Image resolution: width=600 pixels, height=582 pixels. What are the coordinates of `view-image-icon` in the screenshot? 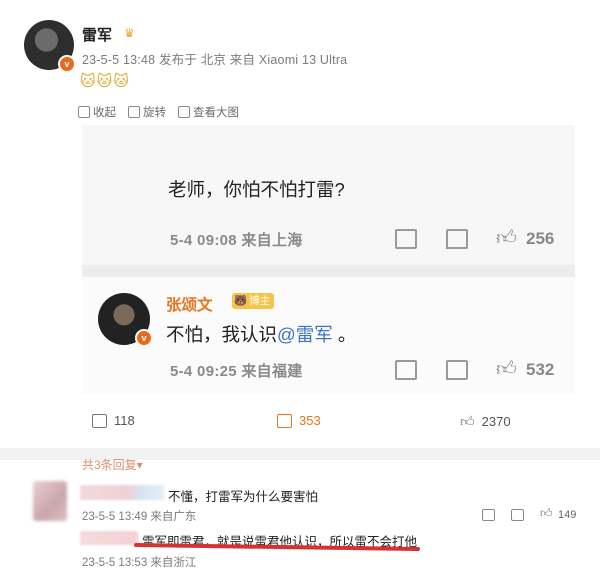 It's located at (184, 112).